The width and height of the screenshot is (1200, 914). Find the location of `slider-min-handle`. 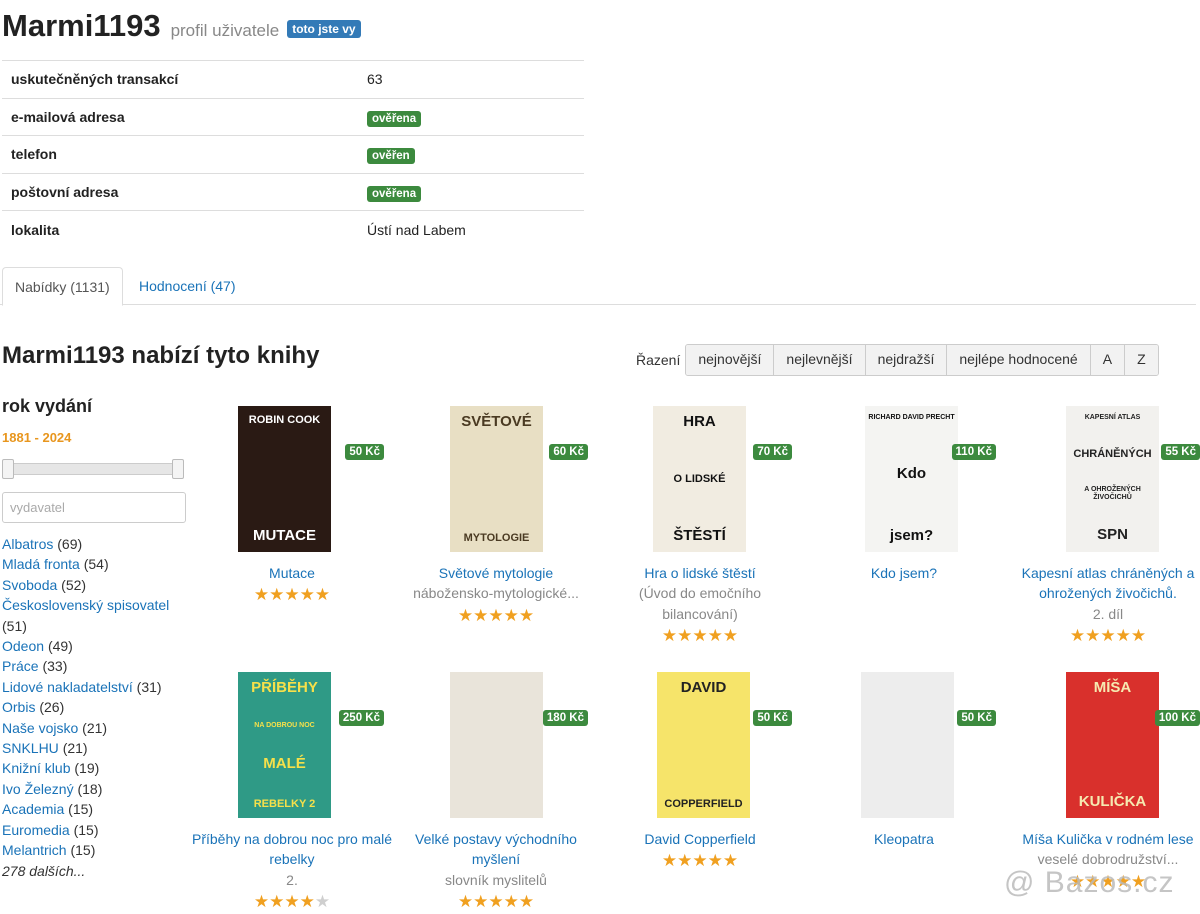

slider-min-handle is located at coordinates (8, 469).